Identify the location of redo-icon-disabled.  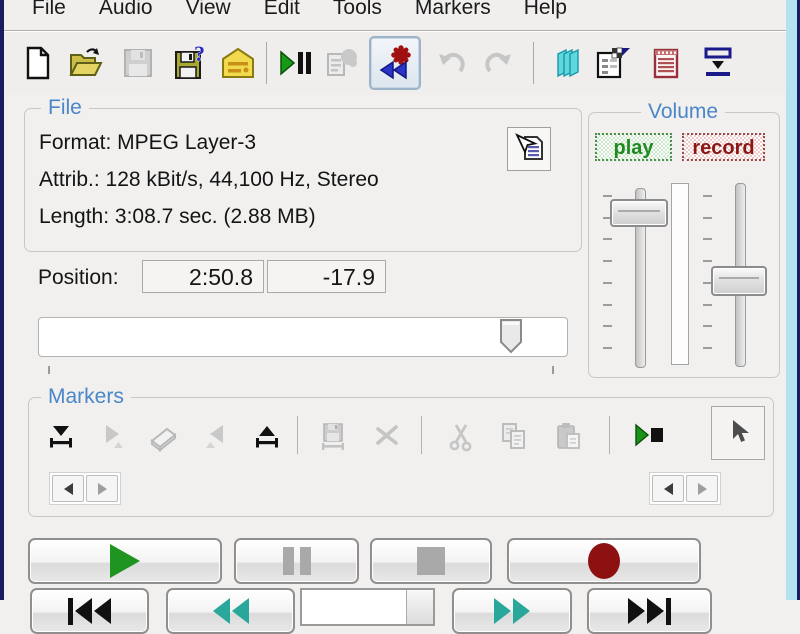
(498, 62).